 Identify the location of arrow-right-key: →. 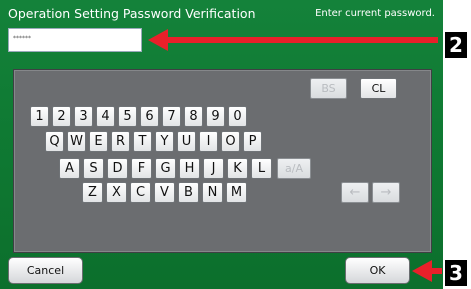
(386, 192).